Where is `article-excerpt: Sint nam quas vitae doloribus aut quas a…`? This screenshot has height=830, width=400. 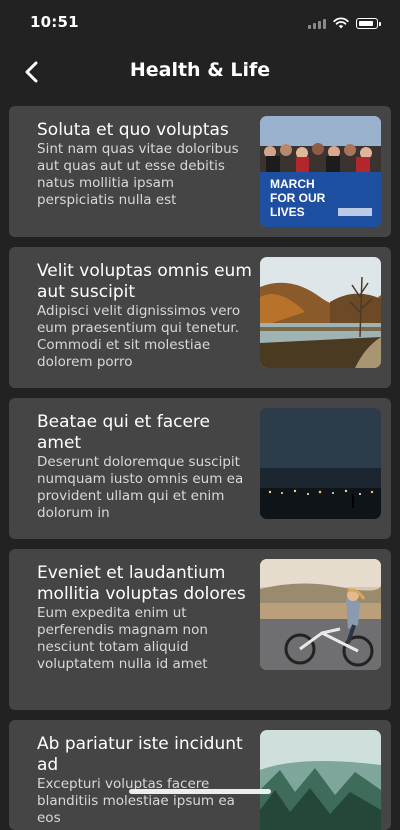
article-excerpt: Sint nam quas vitae doloribus aut quas a… is located at coordinates (138, 174).